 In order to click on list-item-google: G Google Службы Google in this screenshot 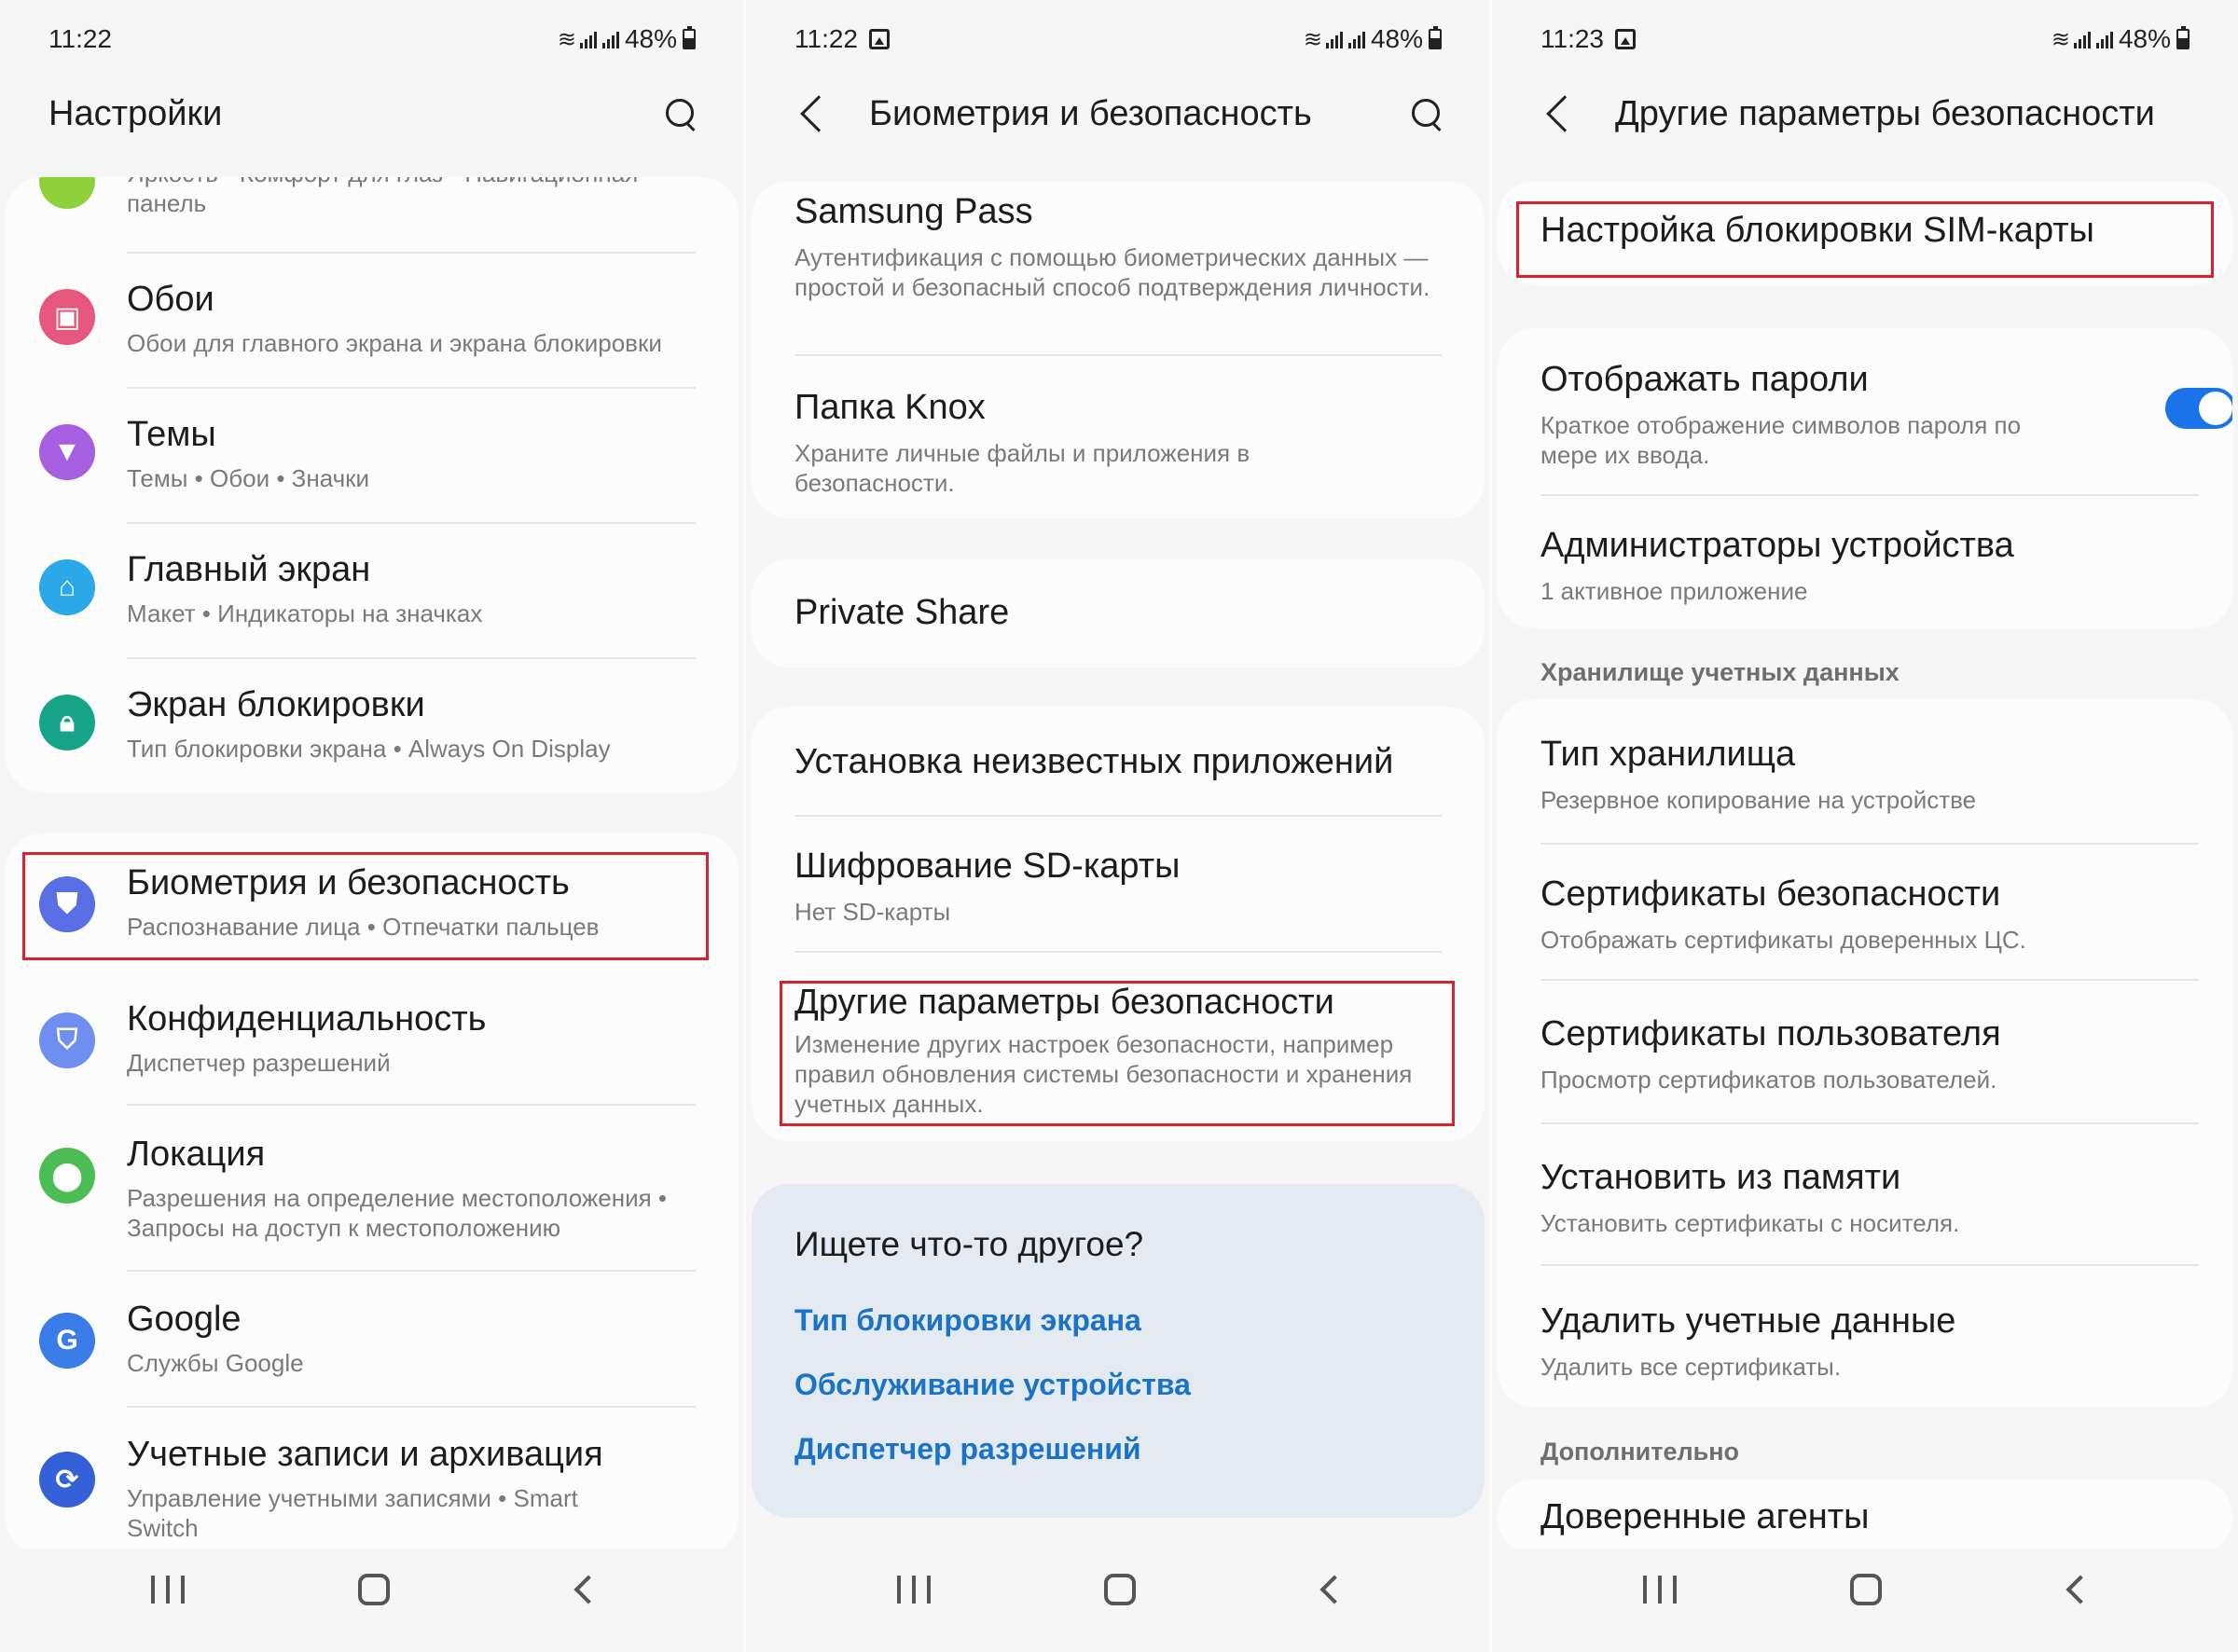, I will do `click(372, 1351)`.